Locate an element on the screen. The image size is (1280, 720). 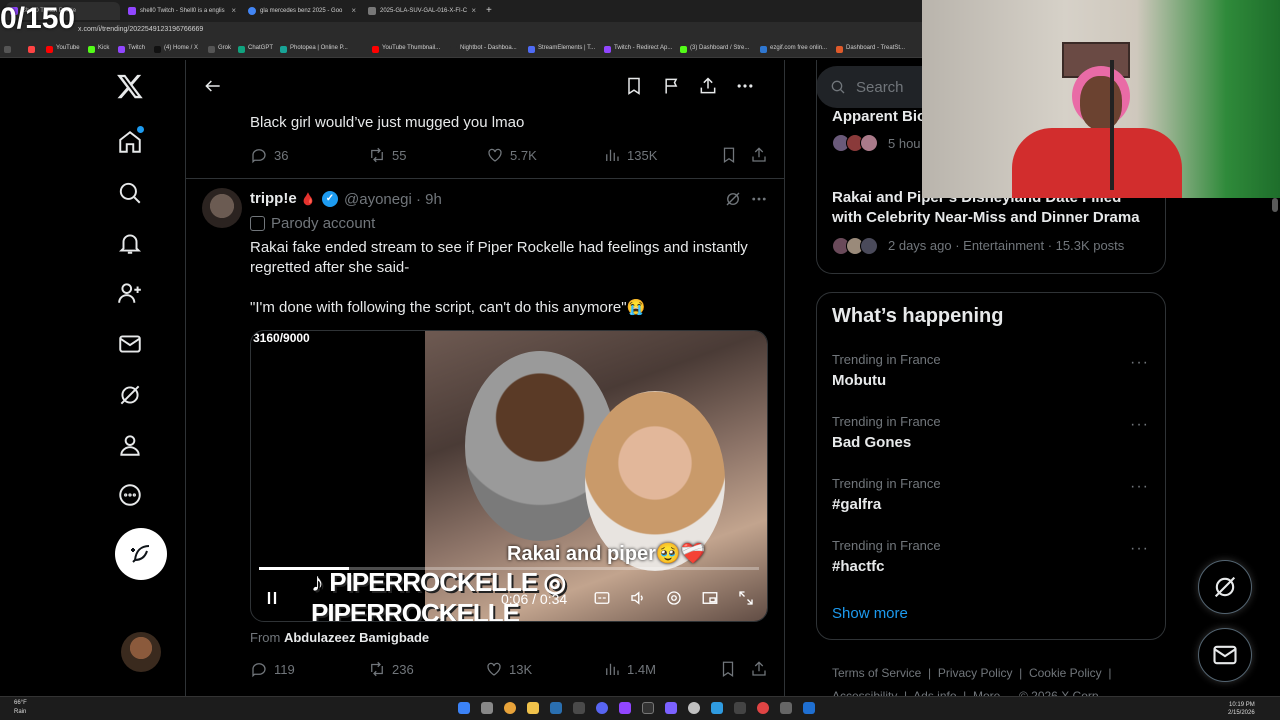
author-avatar is located at coordinates (222, 208).